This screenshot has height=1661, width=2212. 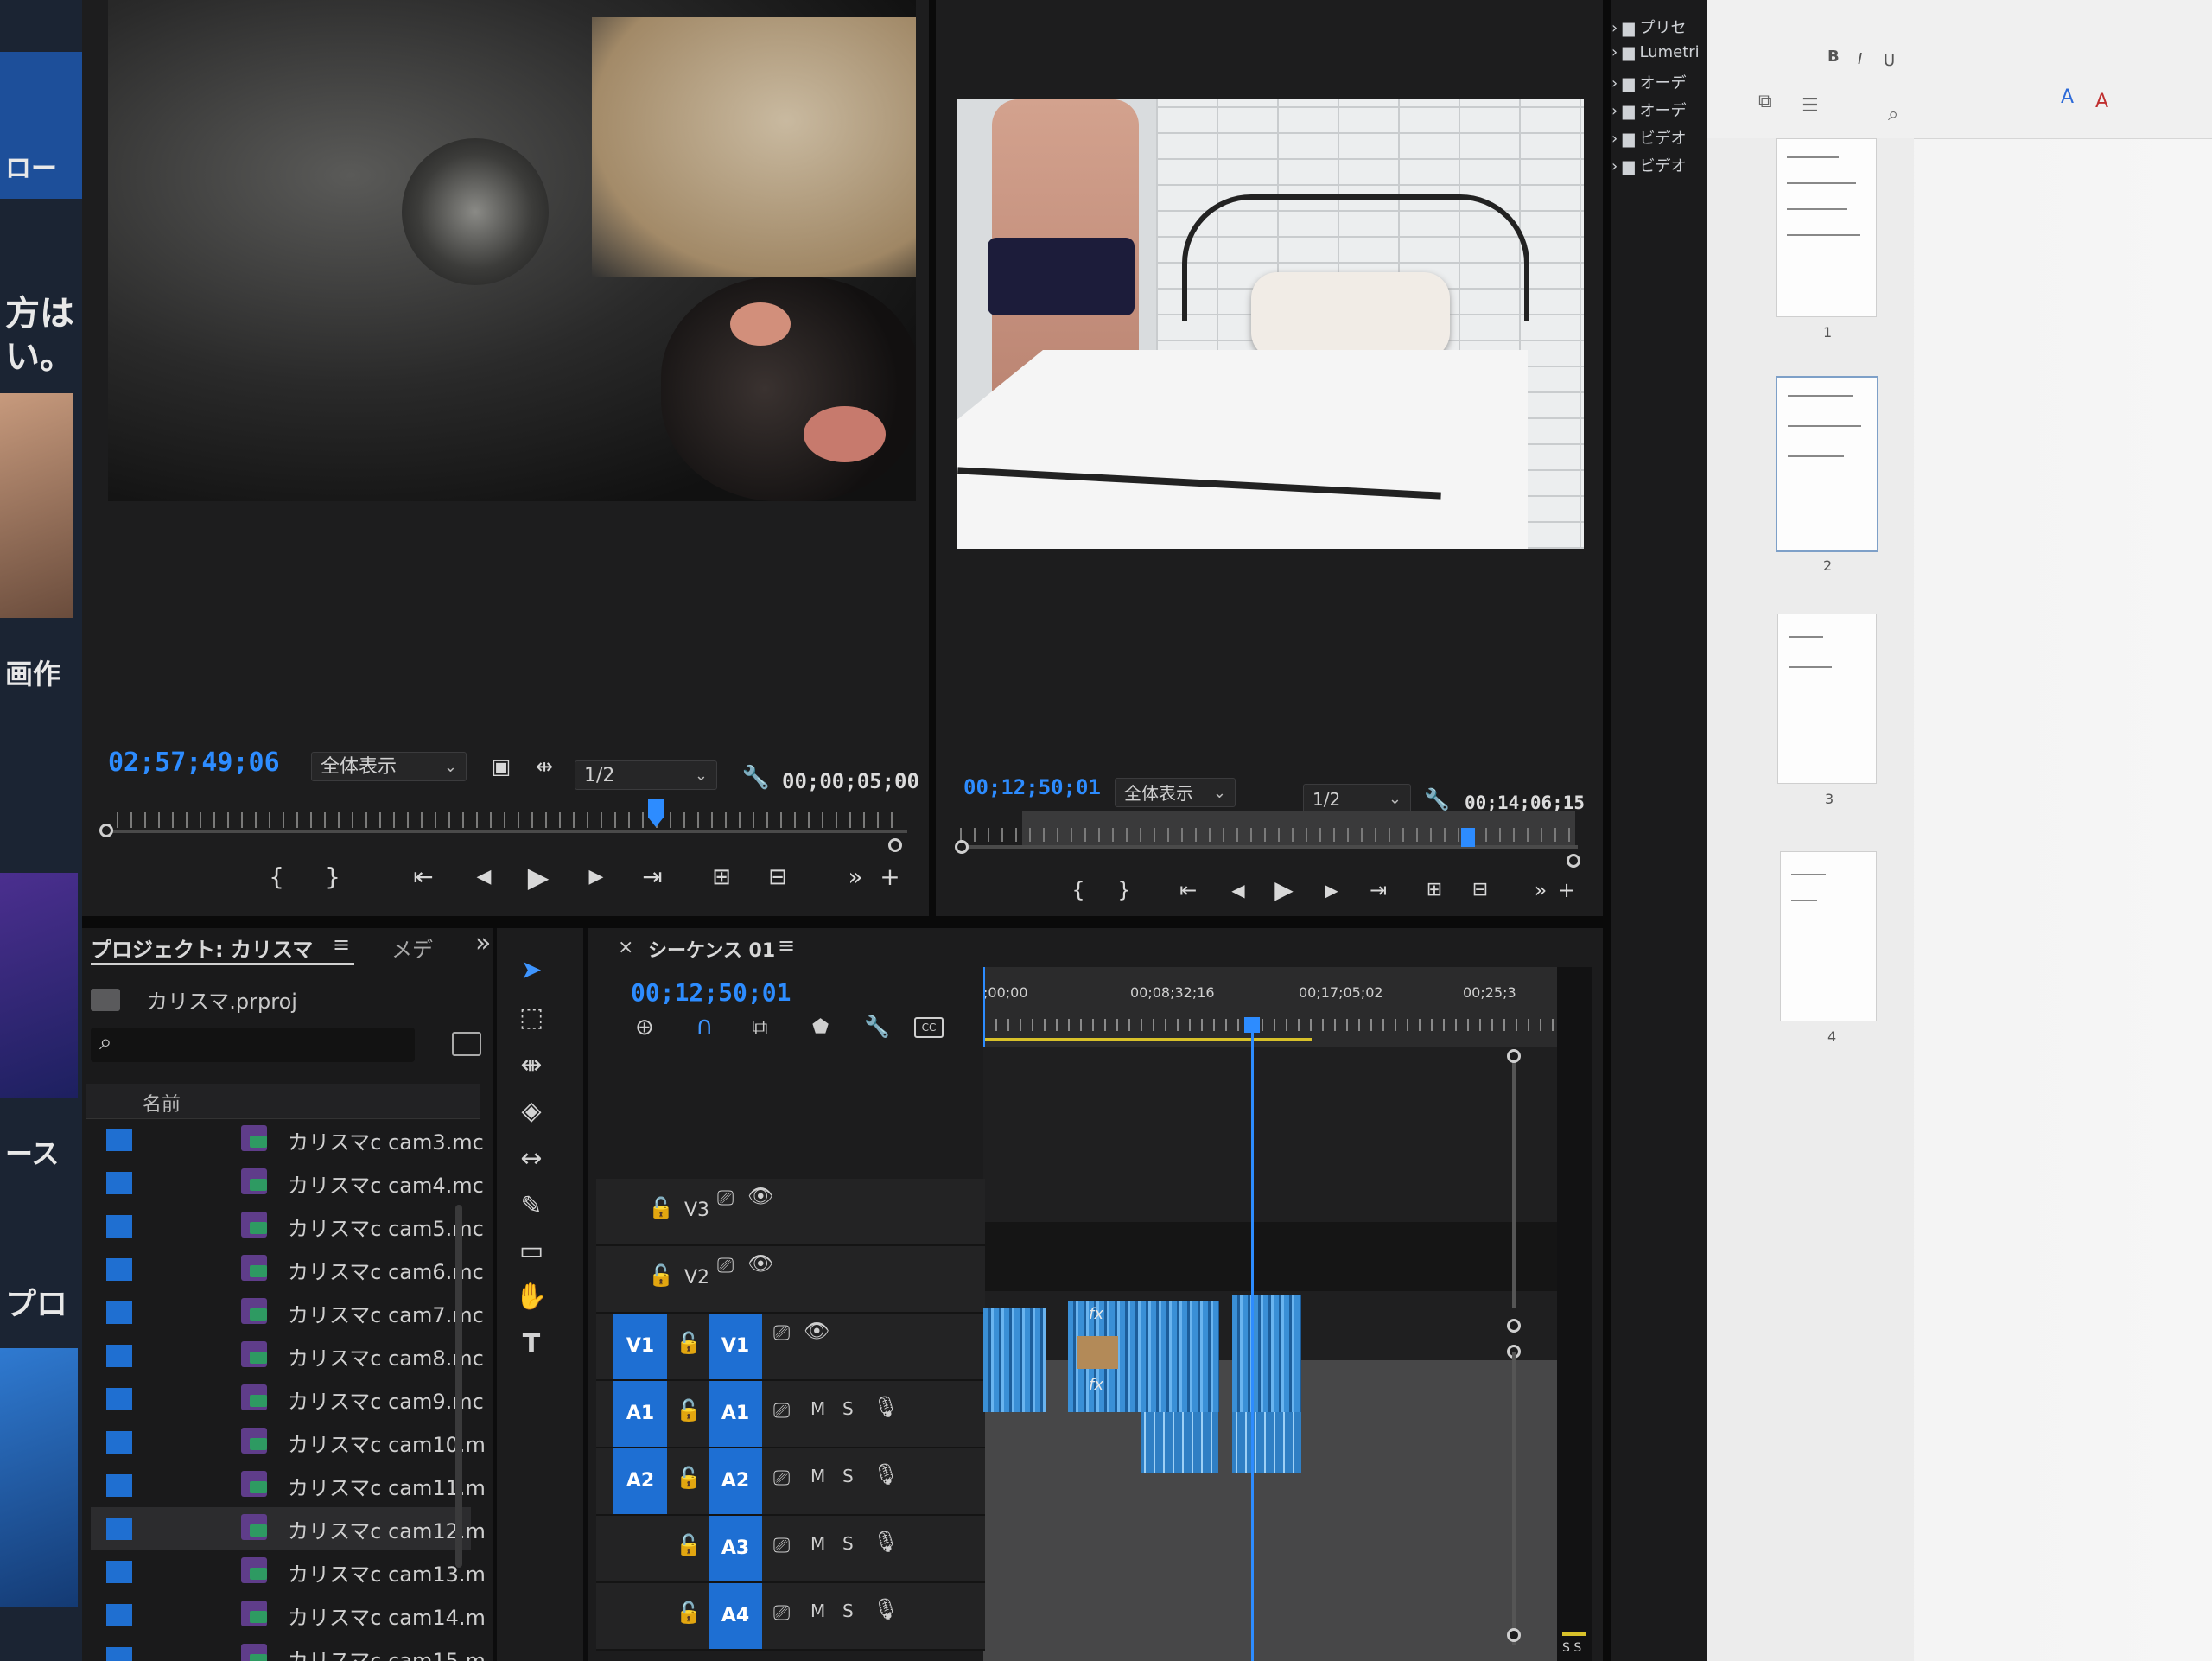 What do you see at coordinates (820, 1027) in the screenshot?
I see `add-marker-icon: ⬟` at bounding box center [820, 1027].